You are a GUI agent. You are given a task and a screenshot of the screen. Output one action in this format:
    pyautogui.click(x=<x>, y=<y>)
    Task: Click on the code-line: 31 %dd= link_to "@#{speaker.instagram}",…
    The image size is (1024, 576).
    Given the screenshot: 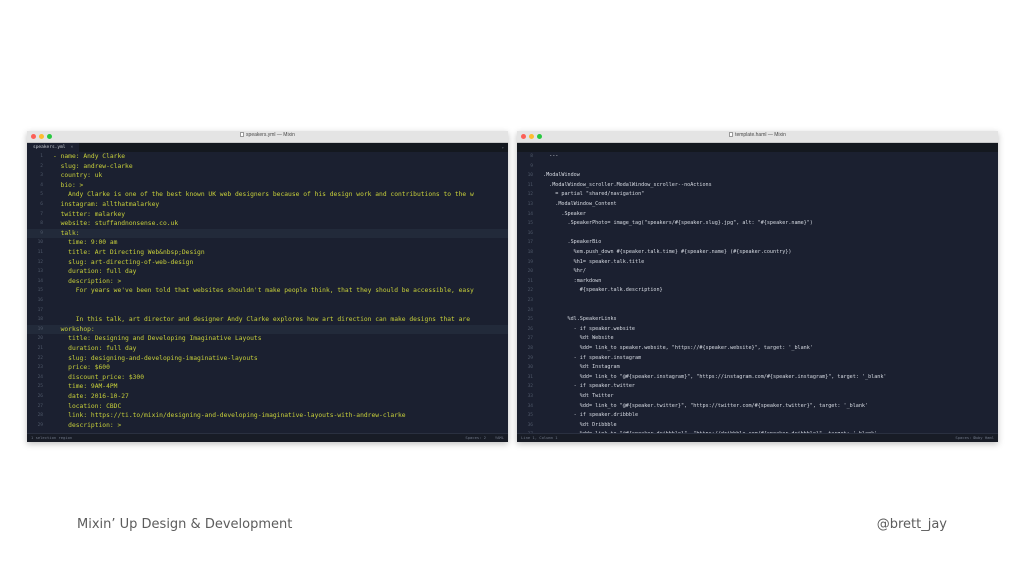 What is the action you would take?
    pyautogui.click(x=757, y=378)
    